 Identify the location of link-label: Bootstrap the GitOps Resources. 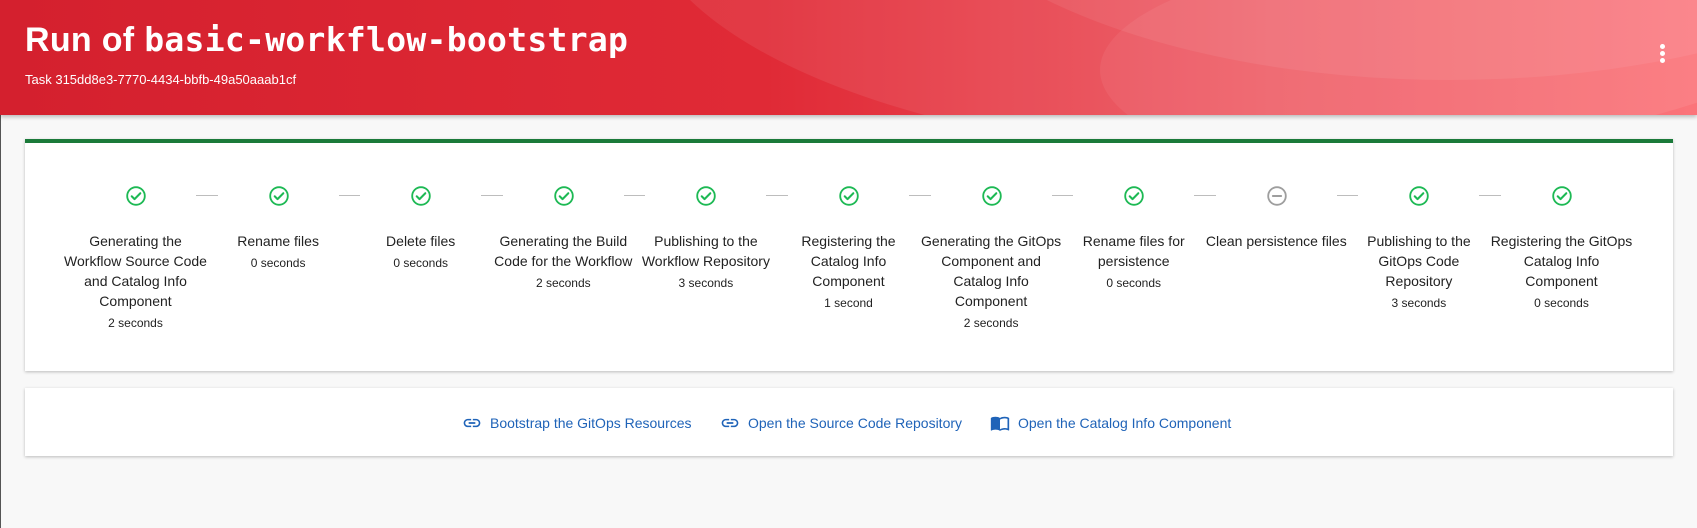
(591, 423).